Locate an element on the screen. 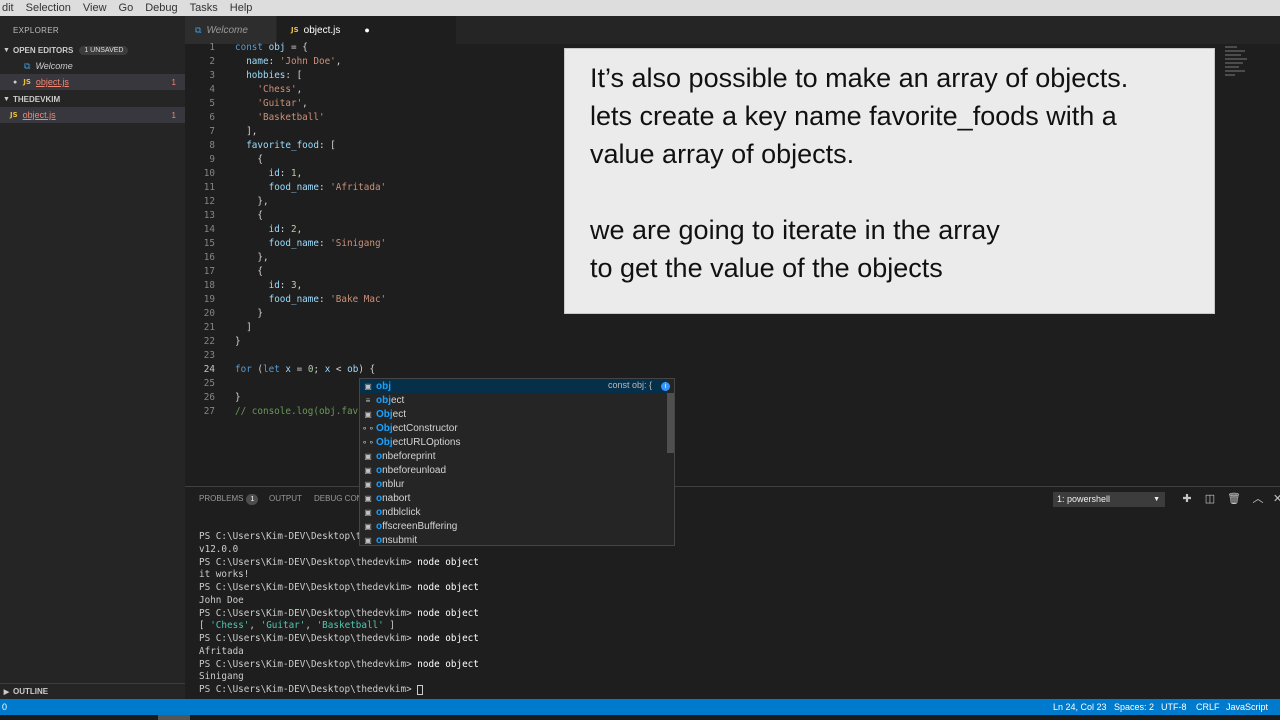 The width and height of the screenshot is (1280, 720). line-number: 4 is located at coordinates (212, 89).